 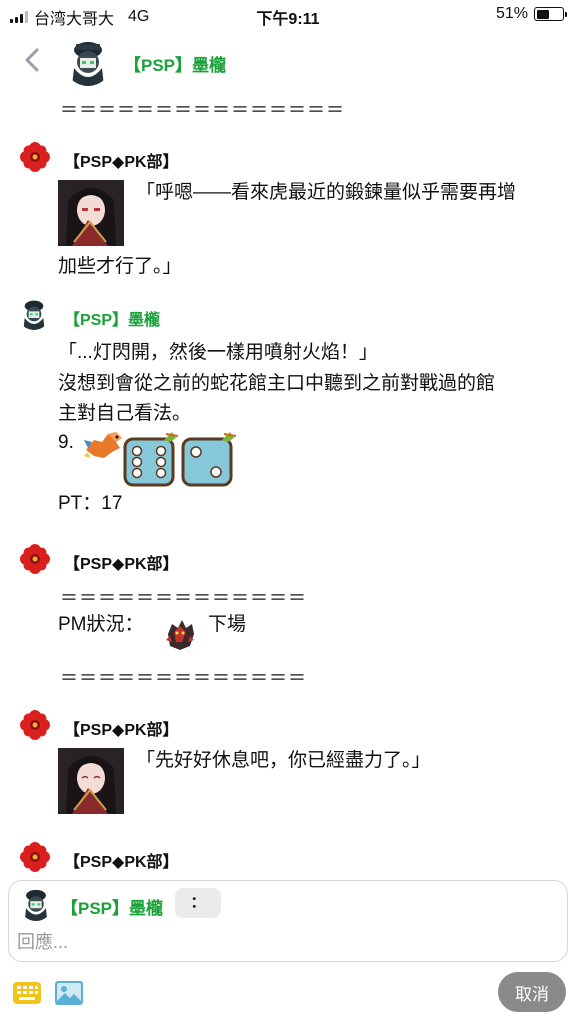 What do you see at coordinates (103, 445) in the screenshot?
I see `charizard-sprite-icon` at bounding box center [103, 445].